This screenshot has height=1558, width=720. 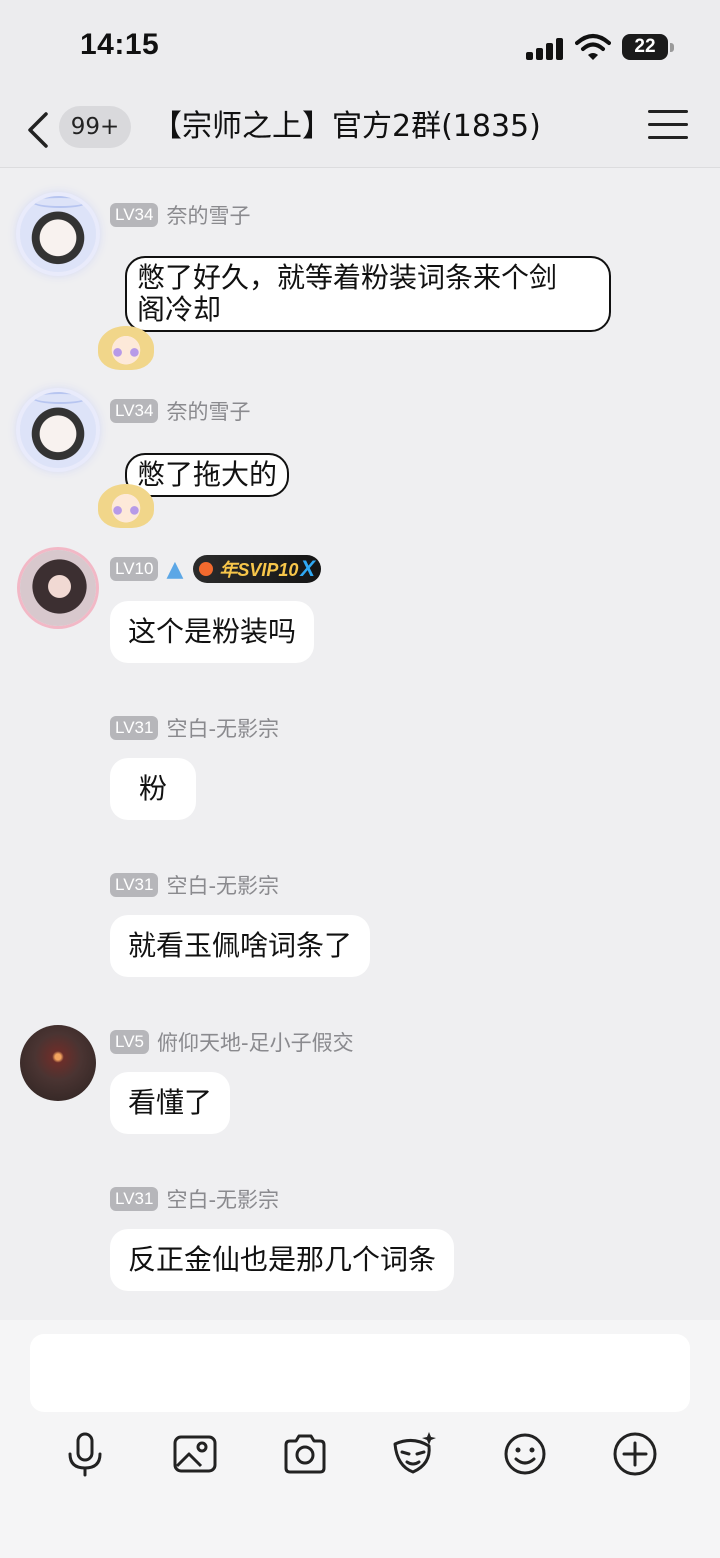 I want to click on status-bar: 14:15 22, so click(x=360, y=48).